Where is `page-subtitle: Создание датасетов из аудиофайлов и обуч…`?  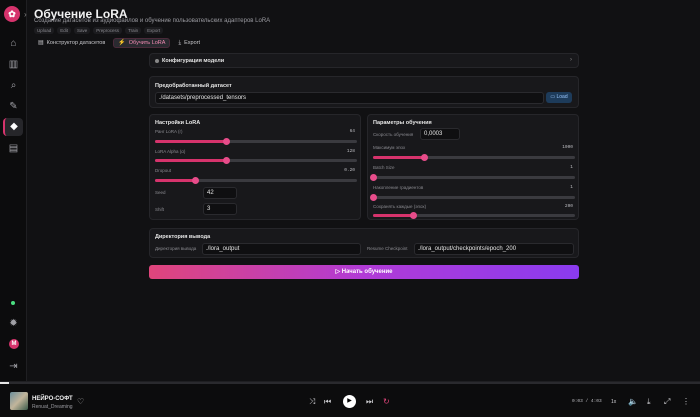
page-subtitle: Создание датасетов из аудиофайлов и обуч… is located at coordinates (152, 21).